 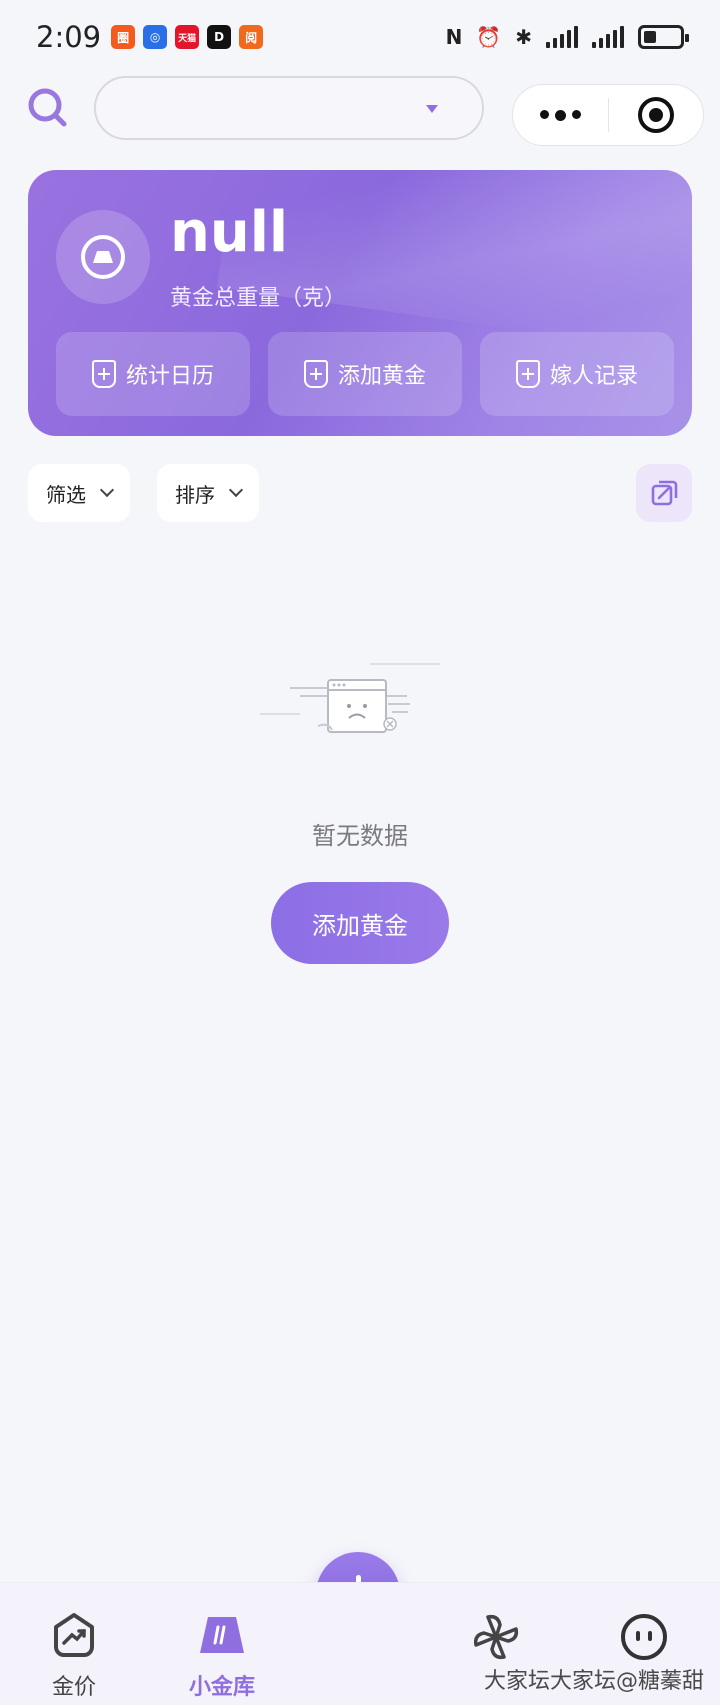 What do you see at coordinates (523, 37) in the screenshot?
I see `bluetooth-icon: ✱` at bounding box center [523, 37].